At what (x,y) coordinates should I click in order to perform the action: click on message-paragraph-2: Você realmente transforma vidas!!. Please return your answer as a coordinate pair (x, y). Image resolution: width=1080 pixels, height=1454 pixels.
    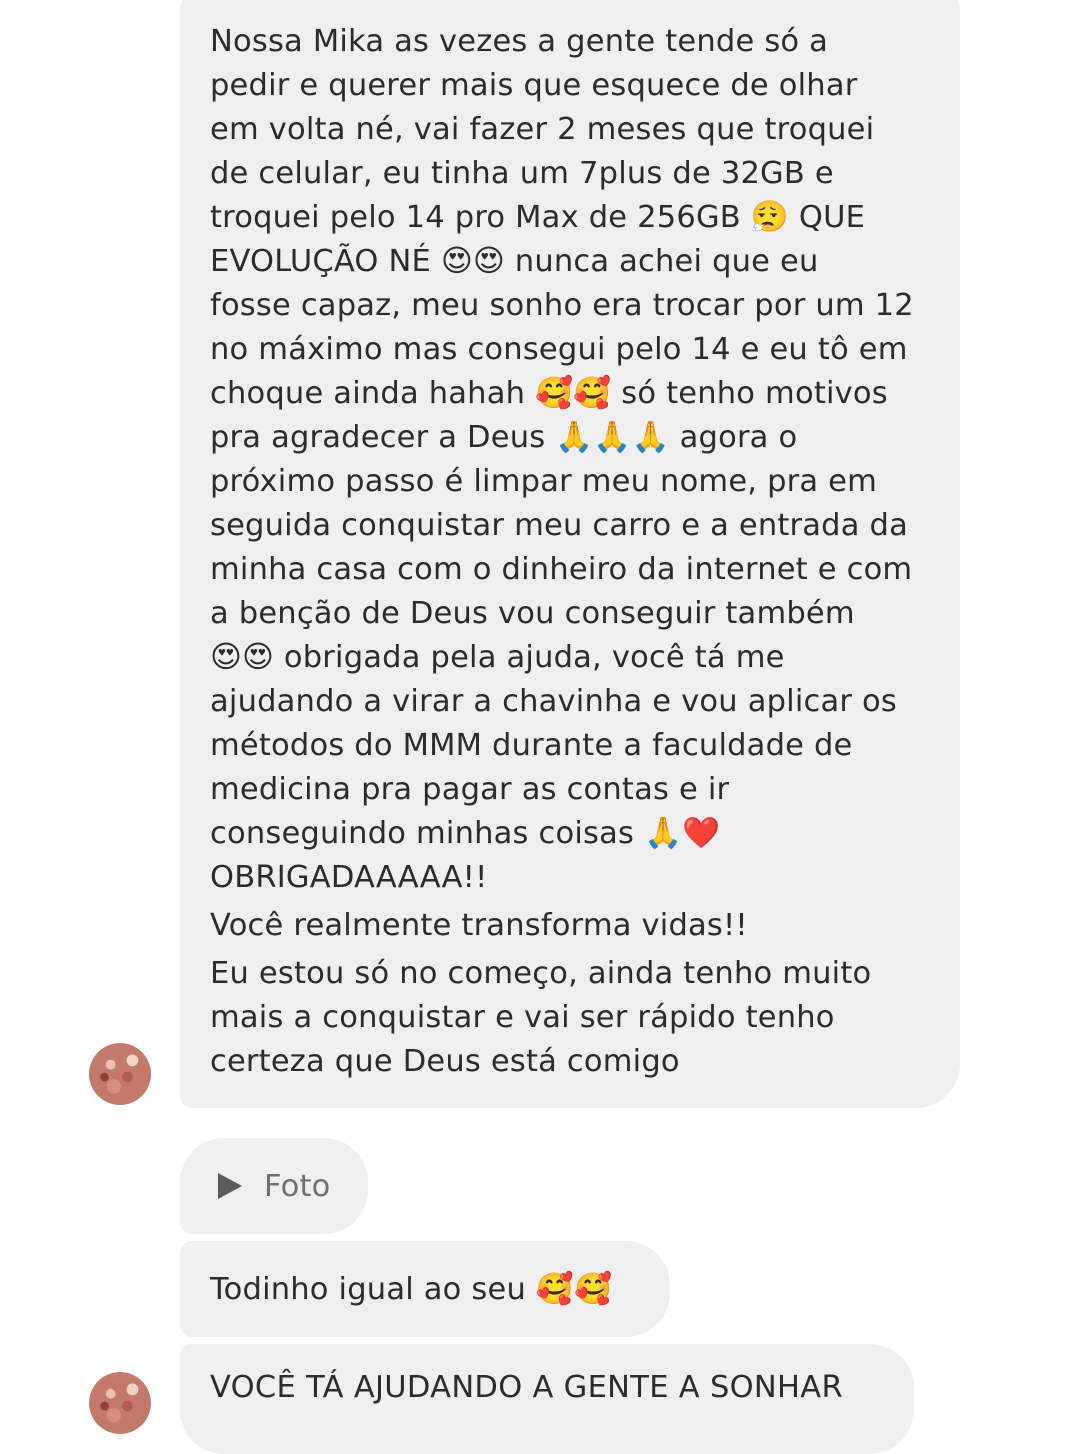
    Looking at the image, I should click on (479, 925).